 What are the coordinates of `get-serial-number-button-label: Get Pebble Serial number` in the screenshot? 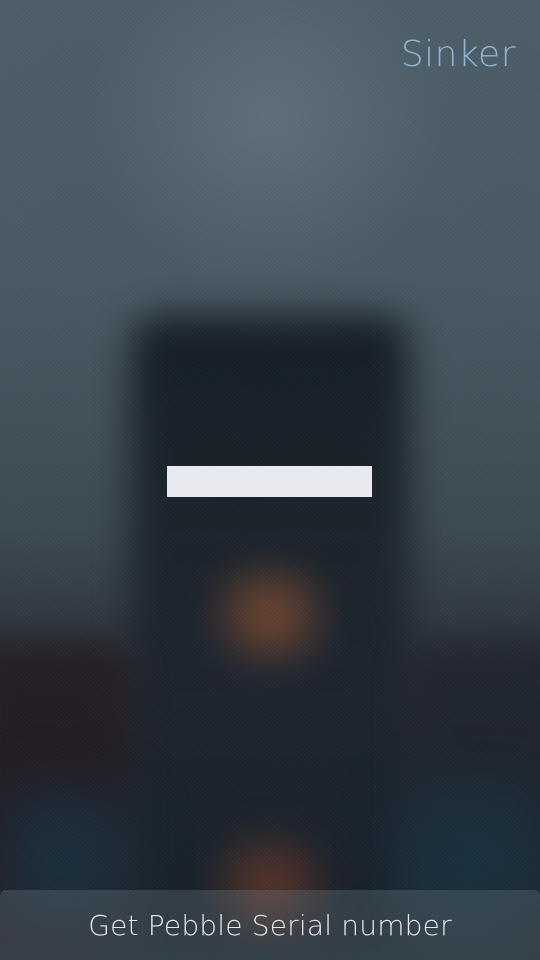 It's located at (270, 925).